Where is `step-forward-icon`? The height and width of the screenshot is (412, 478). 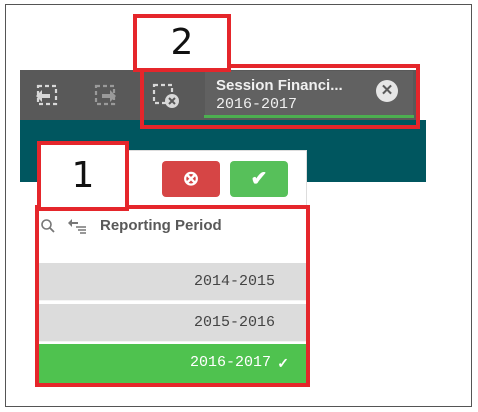 step-forward-icon is located at coordinates (105, 96).